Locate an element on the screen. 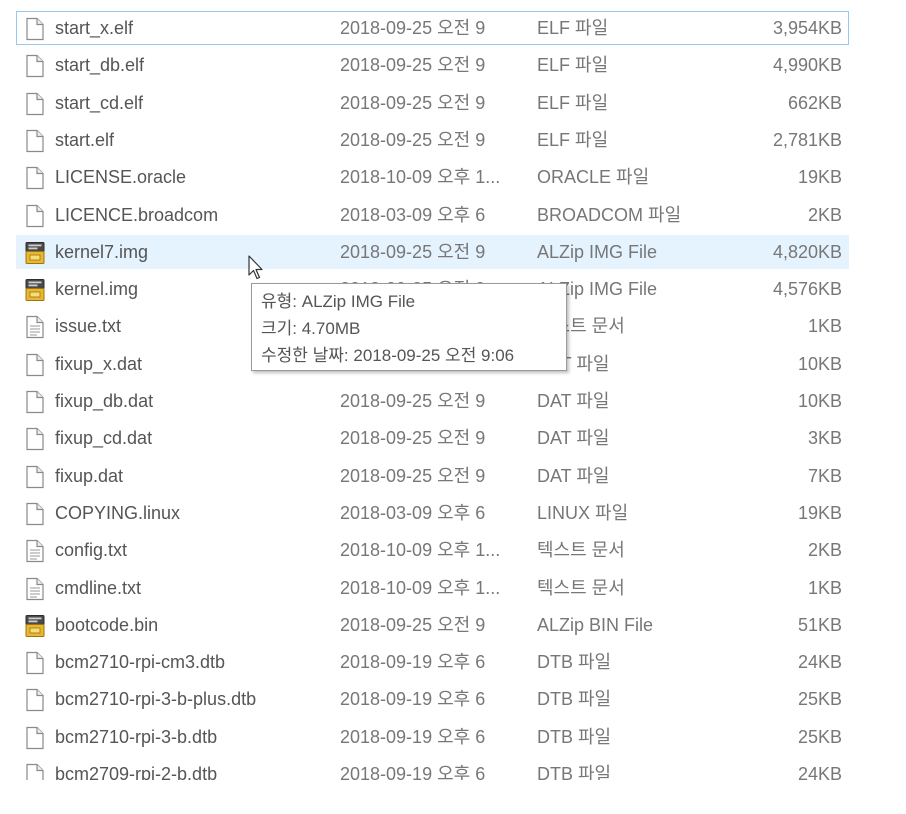 Image resolution: width=906 pixels, height=814 pixels. file-name: bcm2710-rpi-3-b-plus.dtb is located at coordinates (156, 699).